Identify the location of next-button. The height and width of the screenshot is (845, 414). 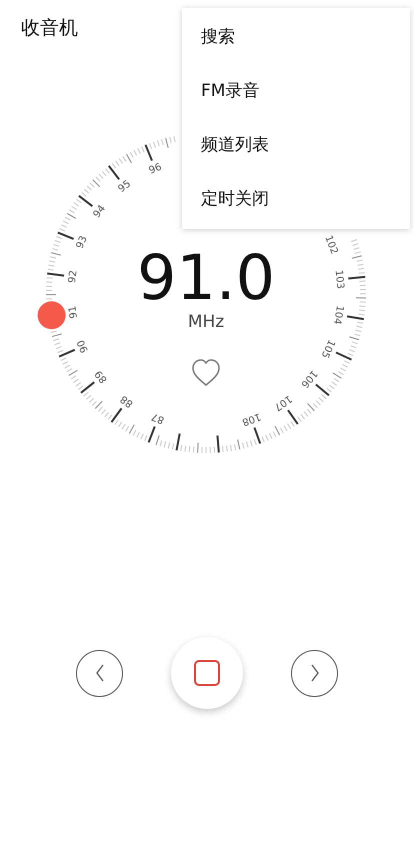
(314, 673).